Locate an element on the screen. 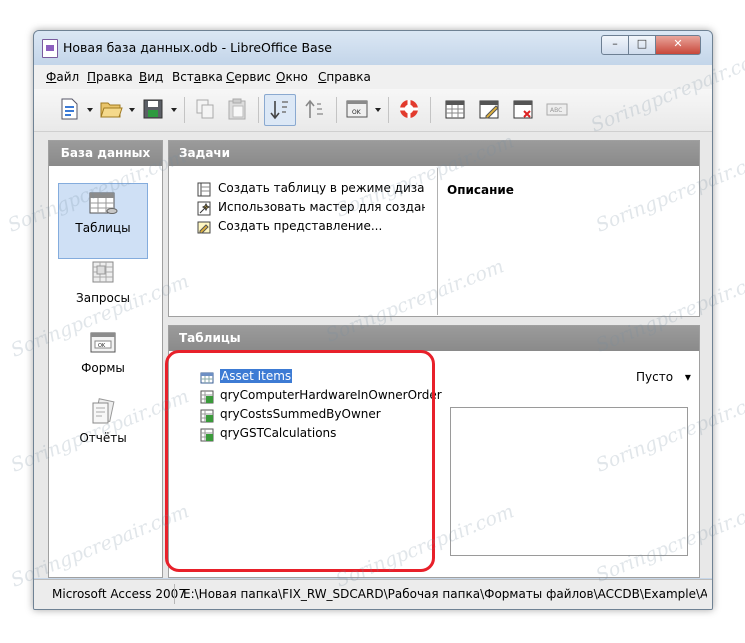 The width and height of the screenshot is (745, 643). libreoffice-base-icon is located at coordinates (50, 48).